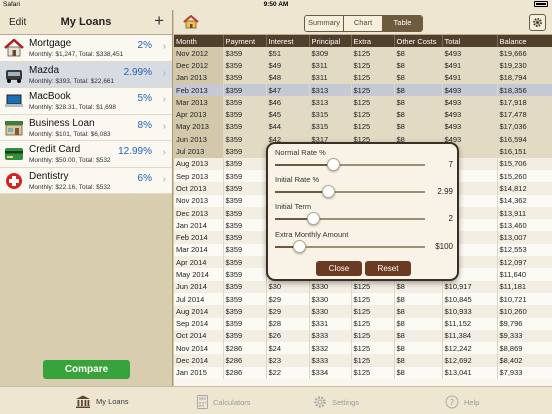 The height and width of the screenshot is (414, 552). I want to click on loan-rate: 2%, so click(144, 45).